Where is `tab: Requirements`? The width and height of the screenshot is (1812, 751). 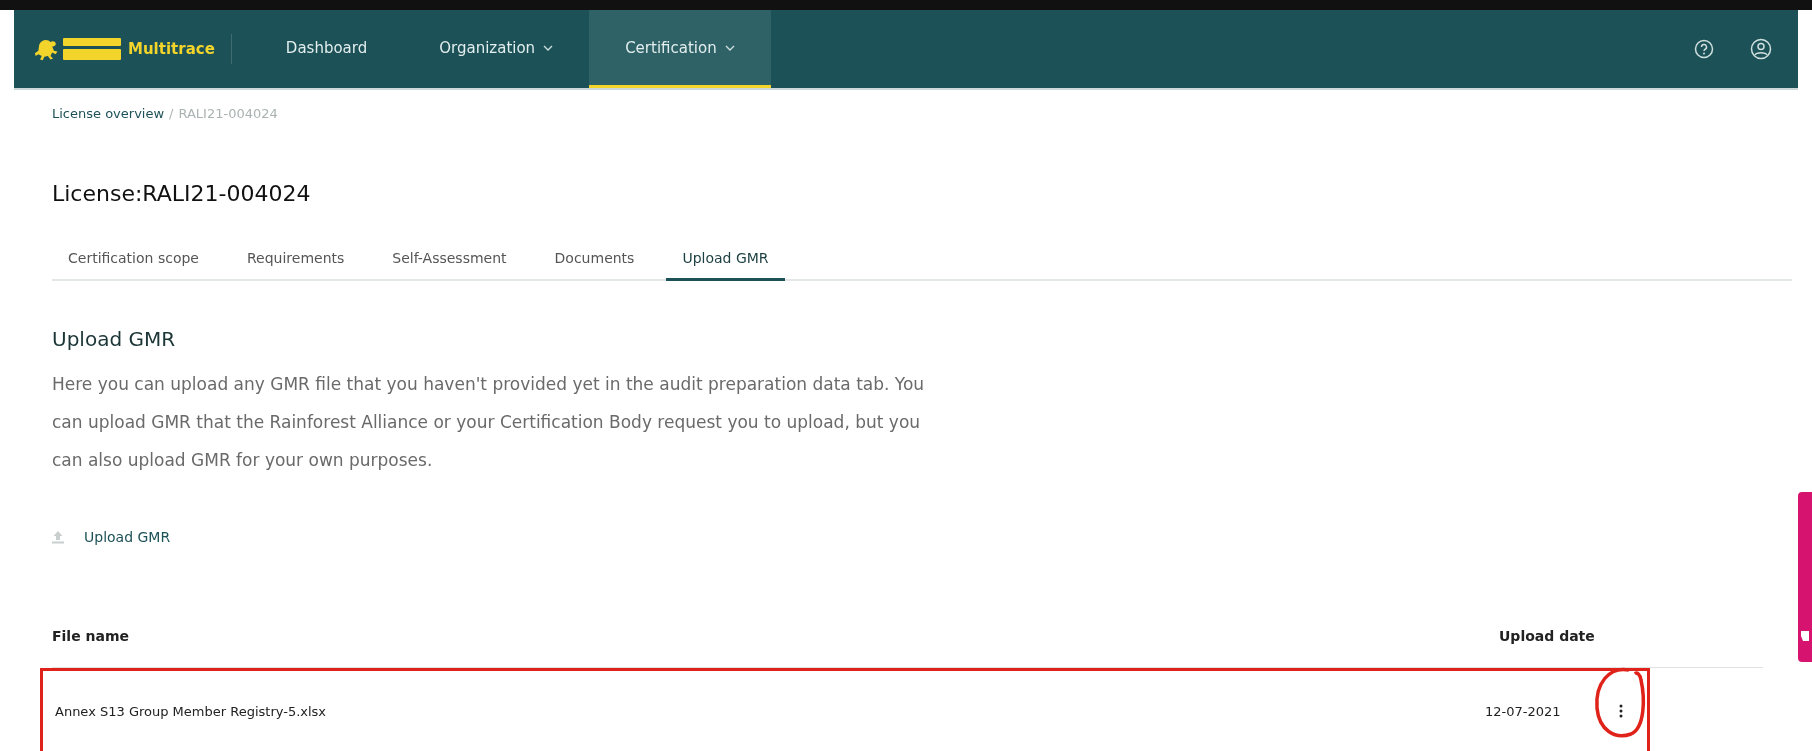 tab: Requirements is located at coordinates (295, 265).